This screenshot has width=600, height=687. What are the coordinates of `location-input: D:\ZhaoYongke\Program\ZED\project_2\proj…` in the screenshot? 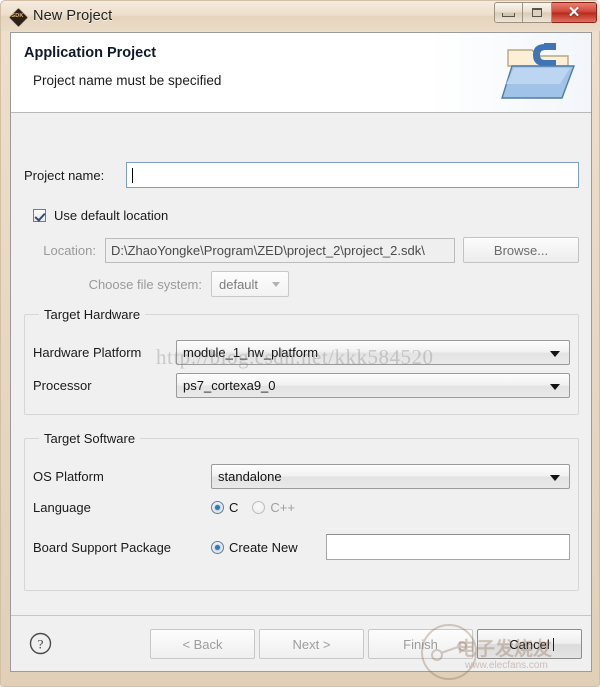 It's located at (280, 250).